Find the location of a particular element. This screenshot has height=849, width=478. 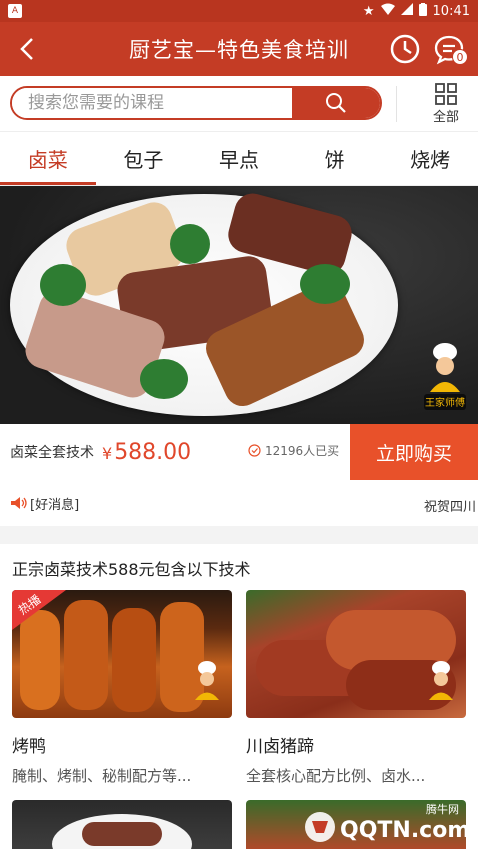

page-title: 厨艺宝—特色美食培训 is located at coordinates (239, 50).